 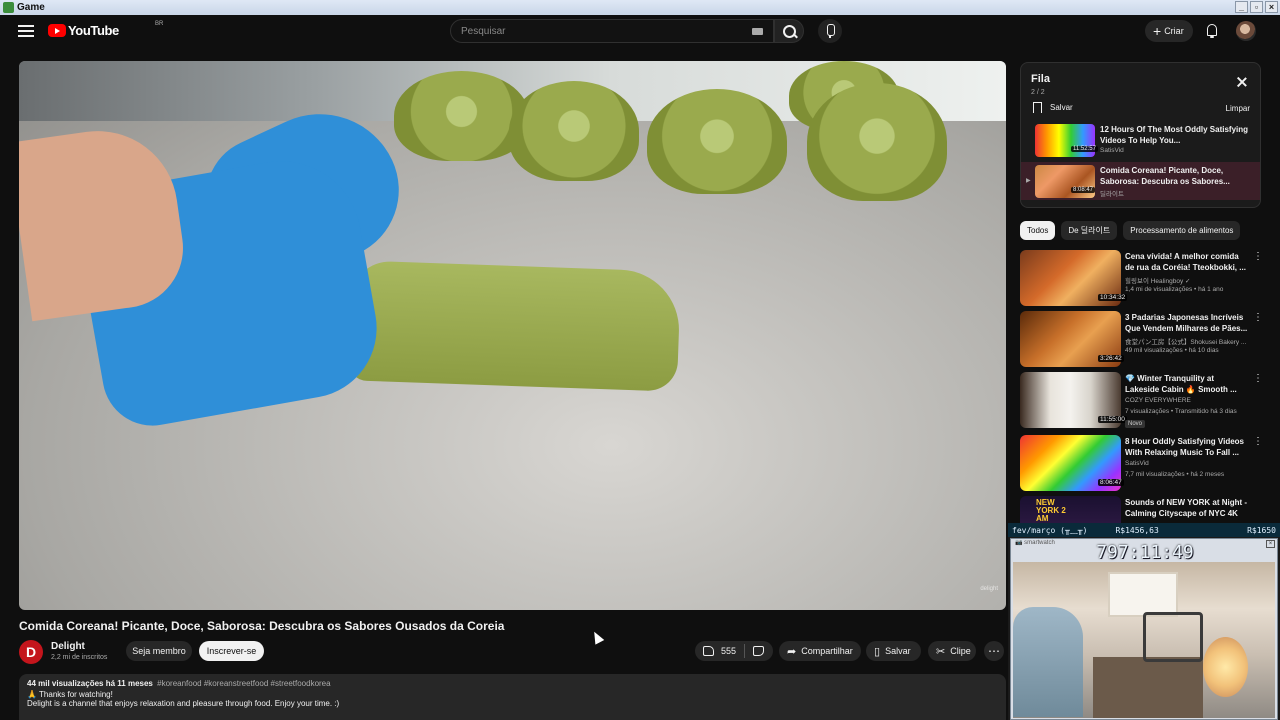 I want to click on webcam-stand, so click(x=1173, y=637).